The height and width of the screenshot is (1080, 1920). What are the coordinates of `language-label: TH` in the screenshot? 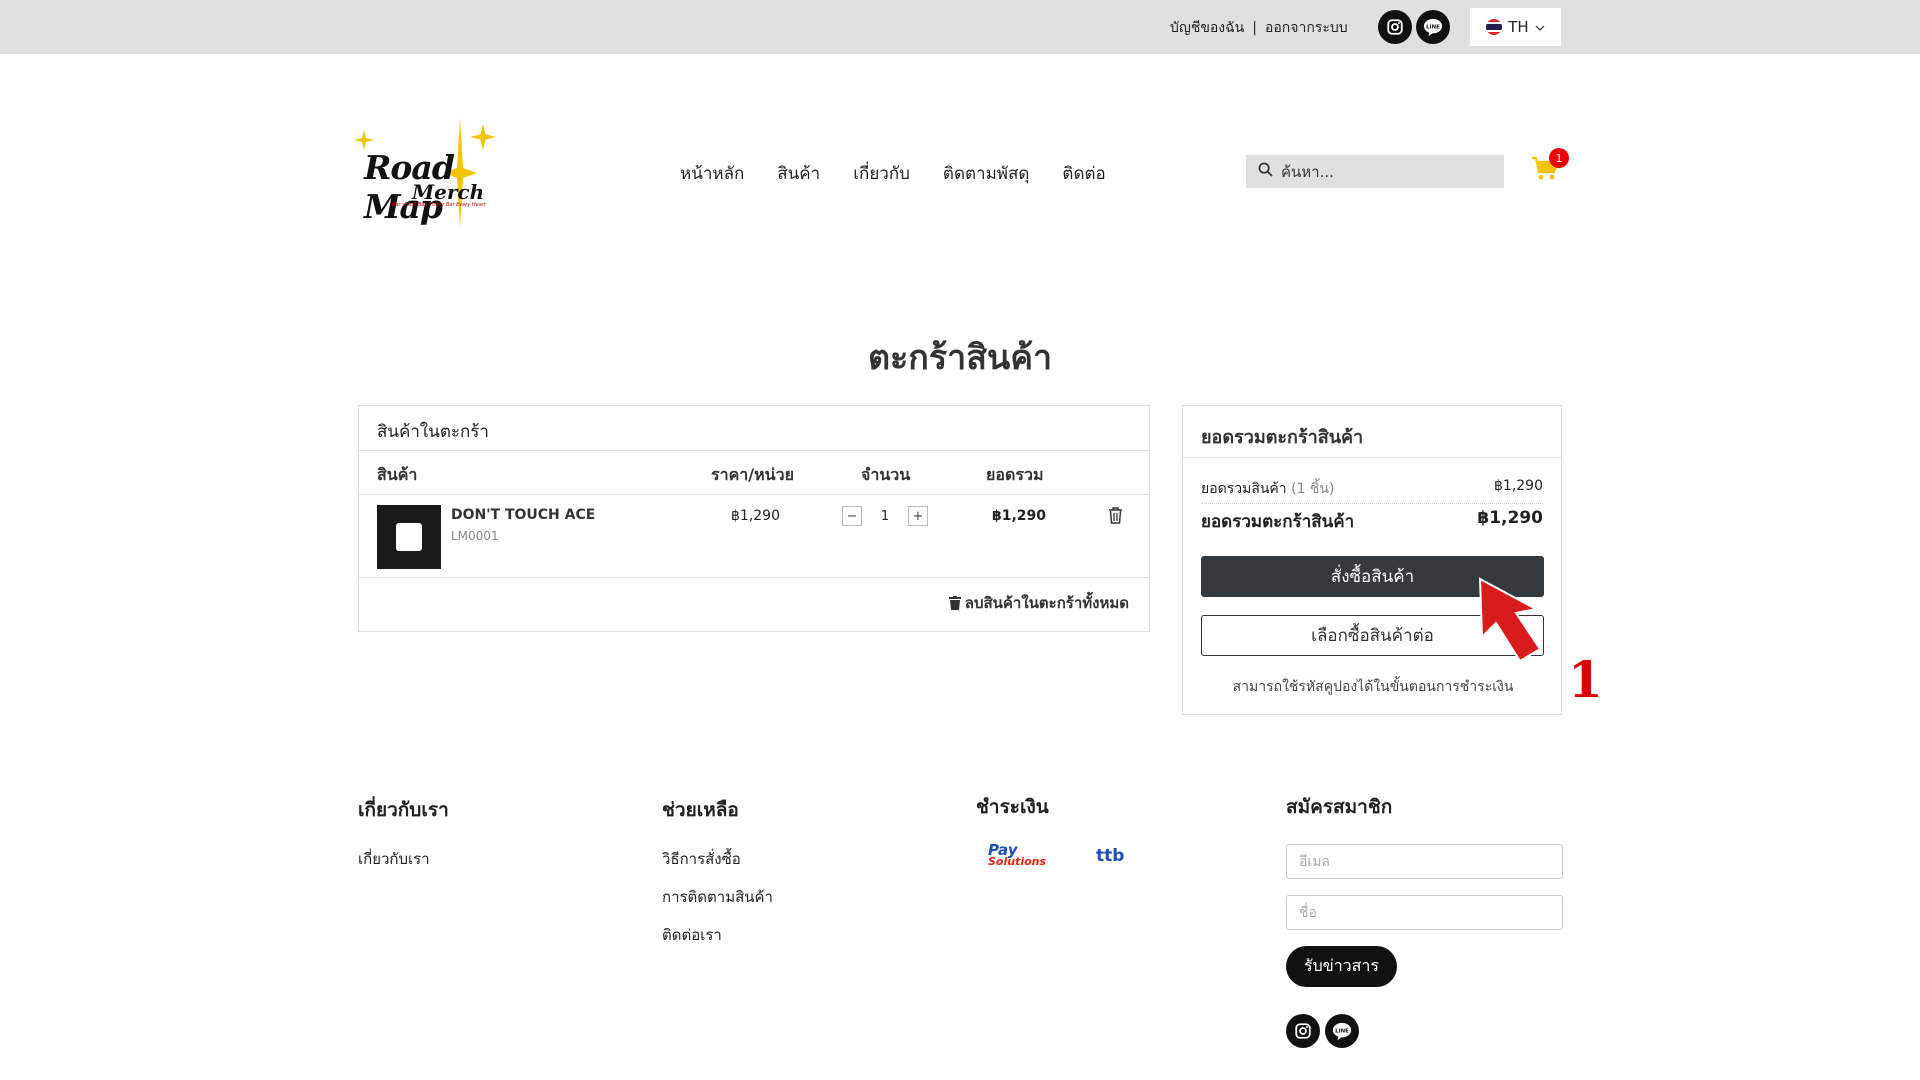 It's located at (1518, 27).